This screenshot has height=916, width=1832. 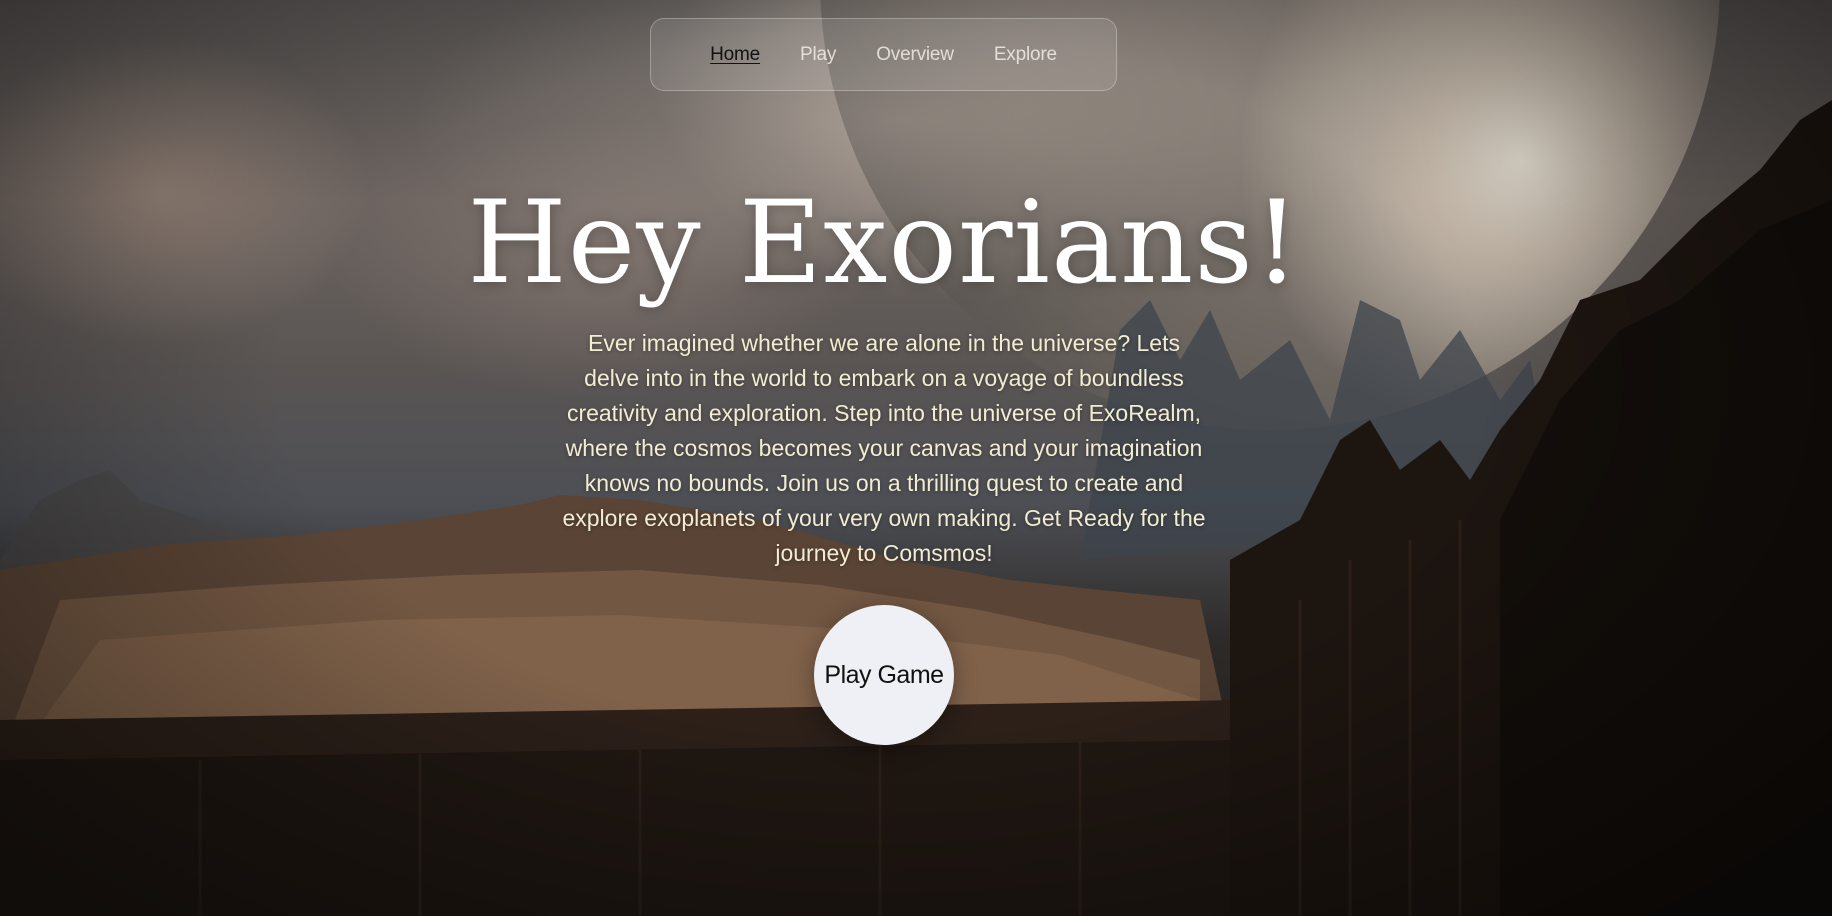 I want to click on nav-link-home: Home, so click(x=735, y=55).